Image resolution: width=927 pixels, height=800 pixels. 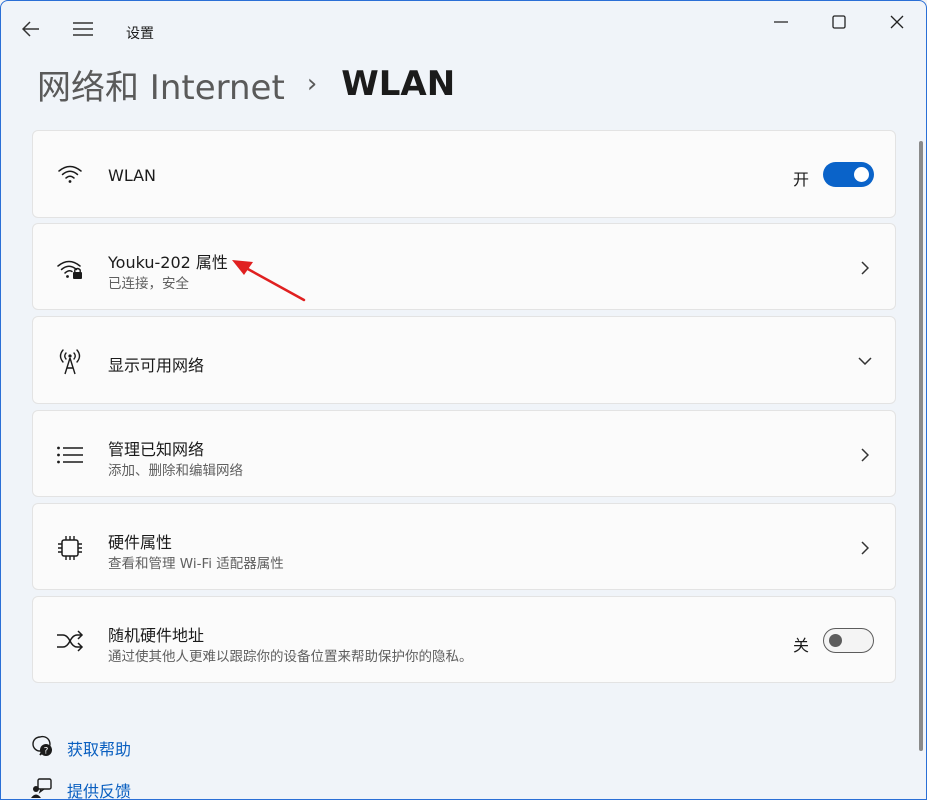 I want to click on annotation-arrow-icon, so click(x=269, y=281).